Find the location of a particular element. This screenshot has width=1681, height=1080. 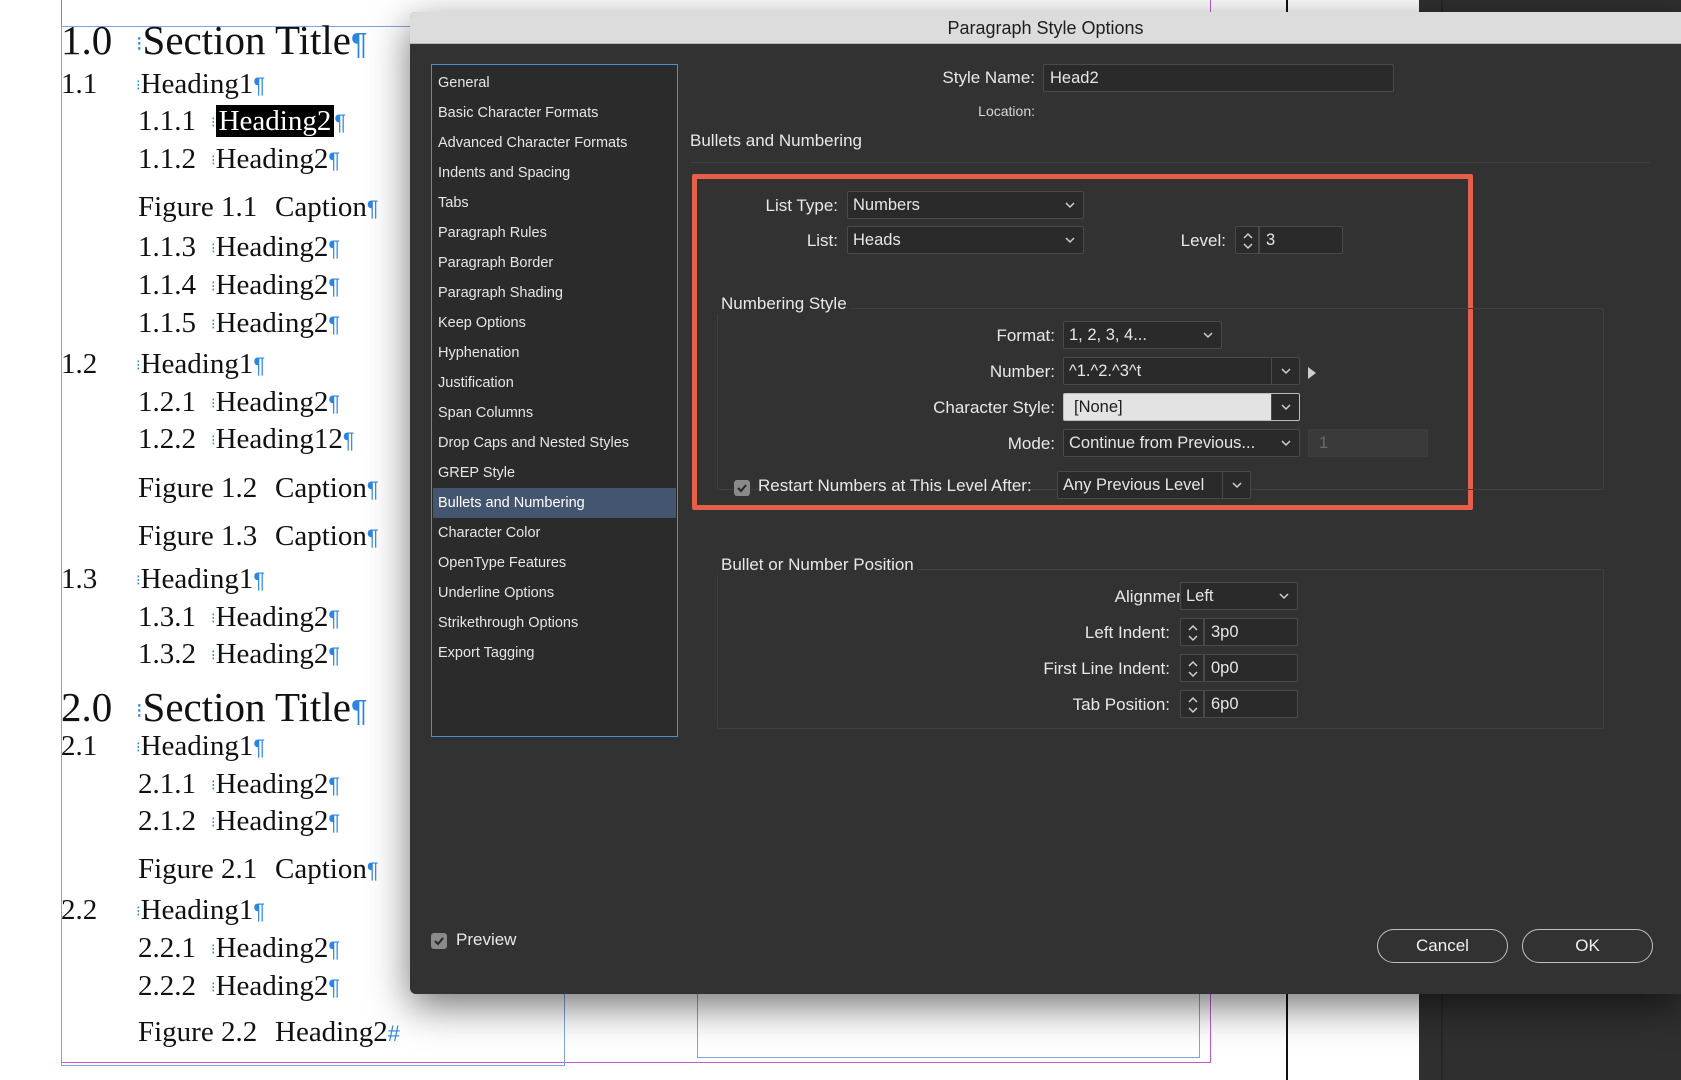

sidebar-item: OpenType Features is located at coordinates (554, 563).